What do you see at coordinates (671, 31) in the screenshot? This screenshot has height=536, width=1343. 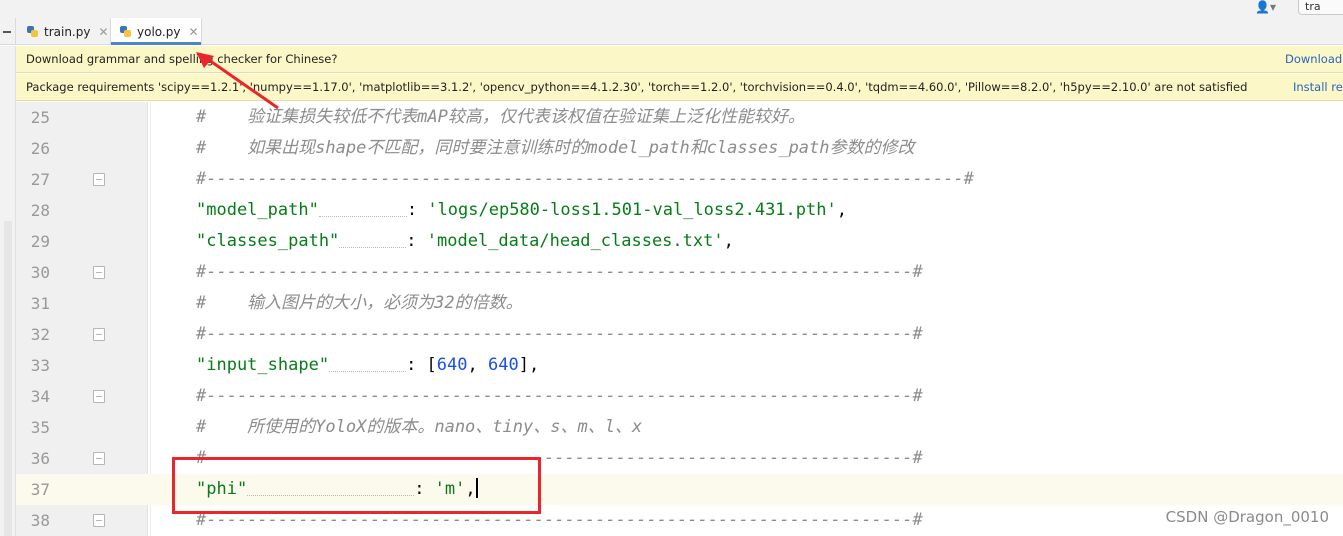 I see `editor-tab-bar: train.py ✕ yolo.py ✕` at bounding box center [671, 31].